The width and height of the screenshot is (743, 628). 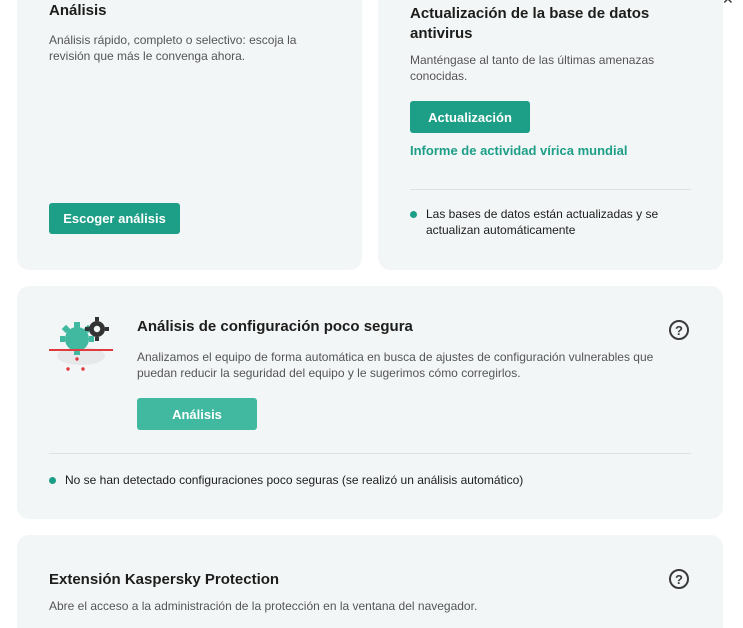 What do you see at coordinates (470, 117) in the screenshot?
I see `update-button: Actualización` at bounding box center [470, 117].